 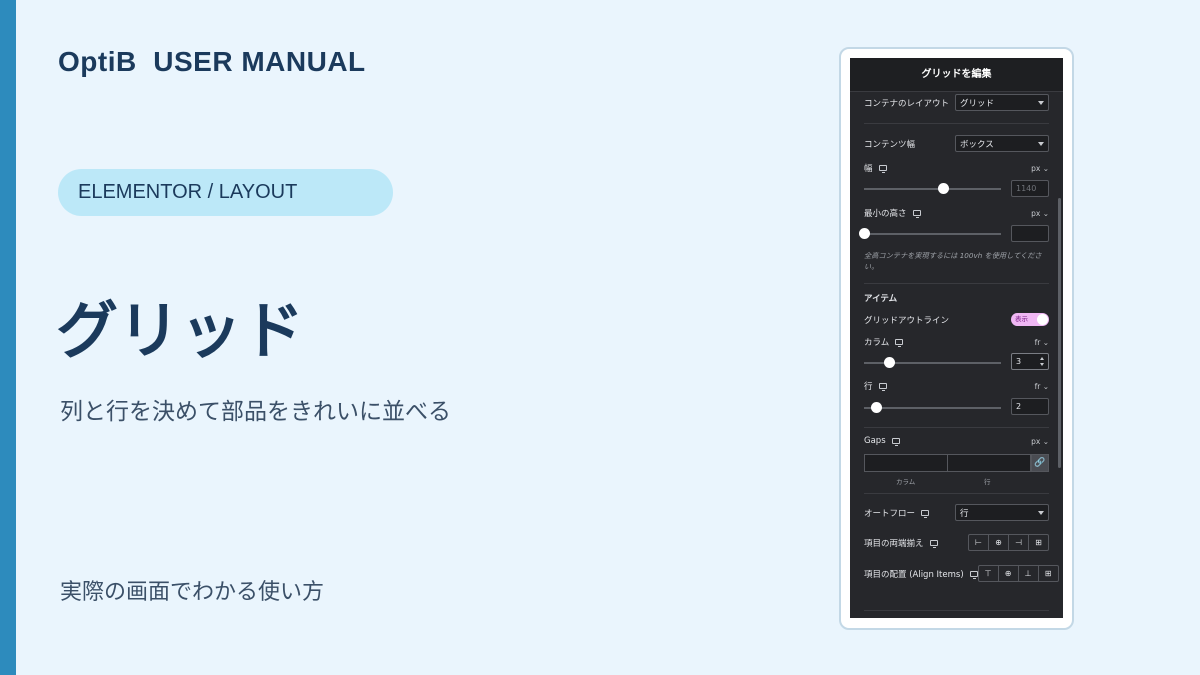 I want to click on justify-end-icon: ⊣, so click(x=1018, y=542).